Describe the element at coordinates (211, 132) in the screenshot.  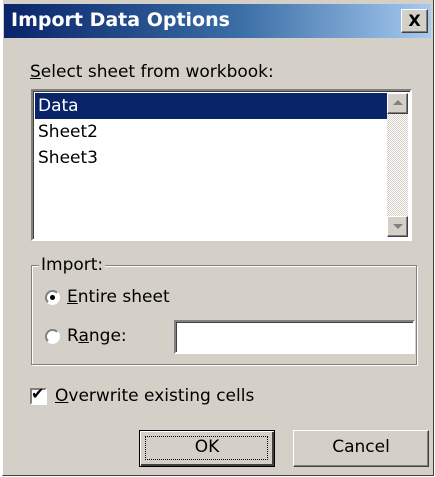
I see `sheet-list-item-sheet2: Sheet2` at that location.